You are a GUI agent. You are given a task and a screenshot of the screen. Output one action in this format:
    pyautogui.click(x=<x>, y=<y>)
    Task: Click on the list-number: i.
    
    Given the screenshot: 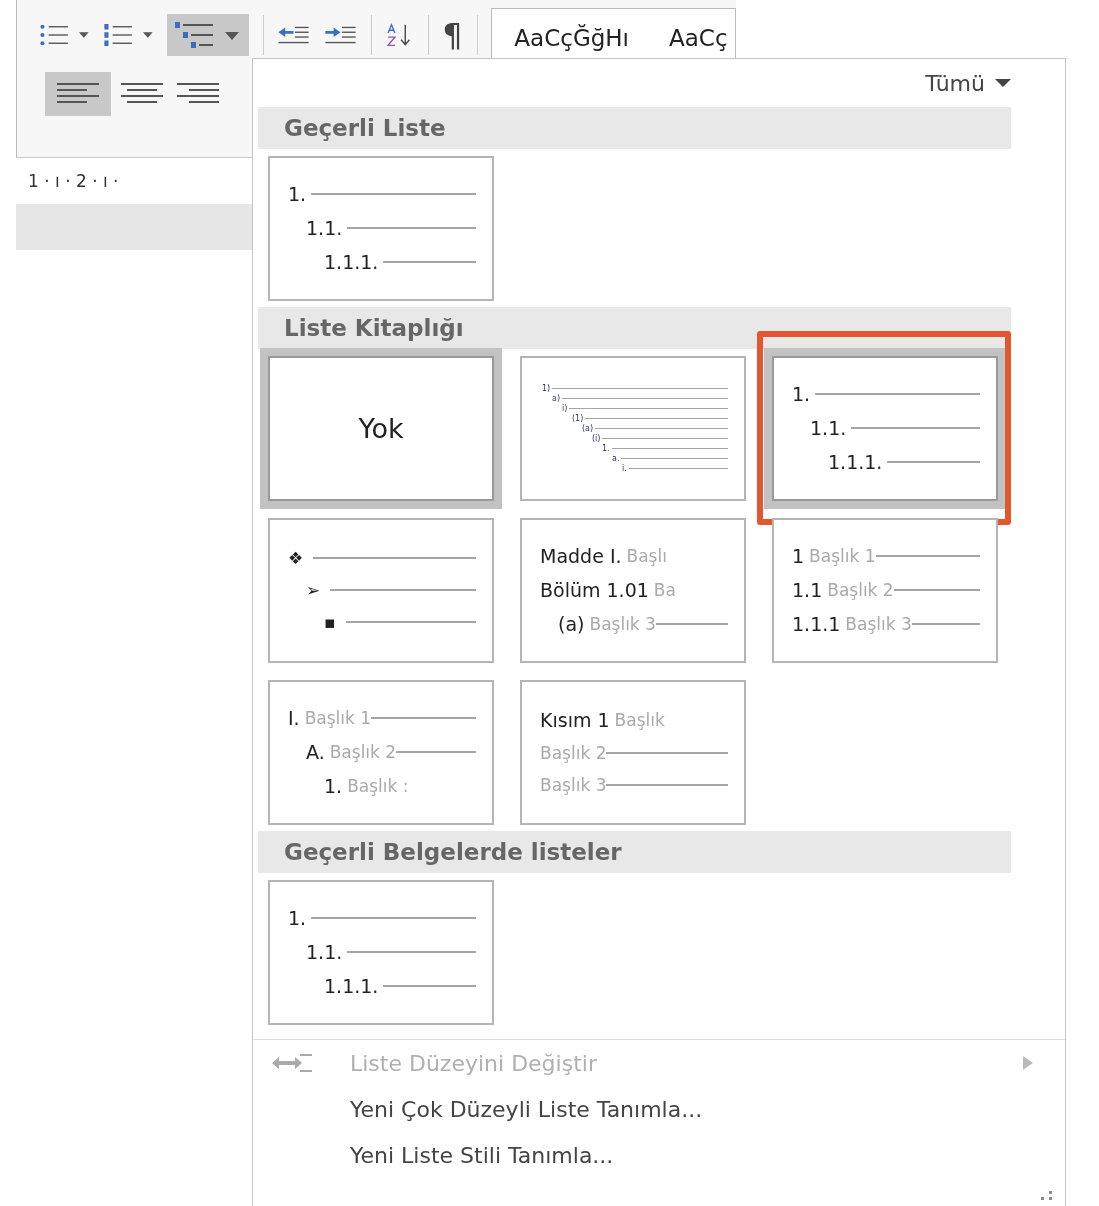 What is the action you would take?
    pyautogui.click(x=624, y=468)
    